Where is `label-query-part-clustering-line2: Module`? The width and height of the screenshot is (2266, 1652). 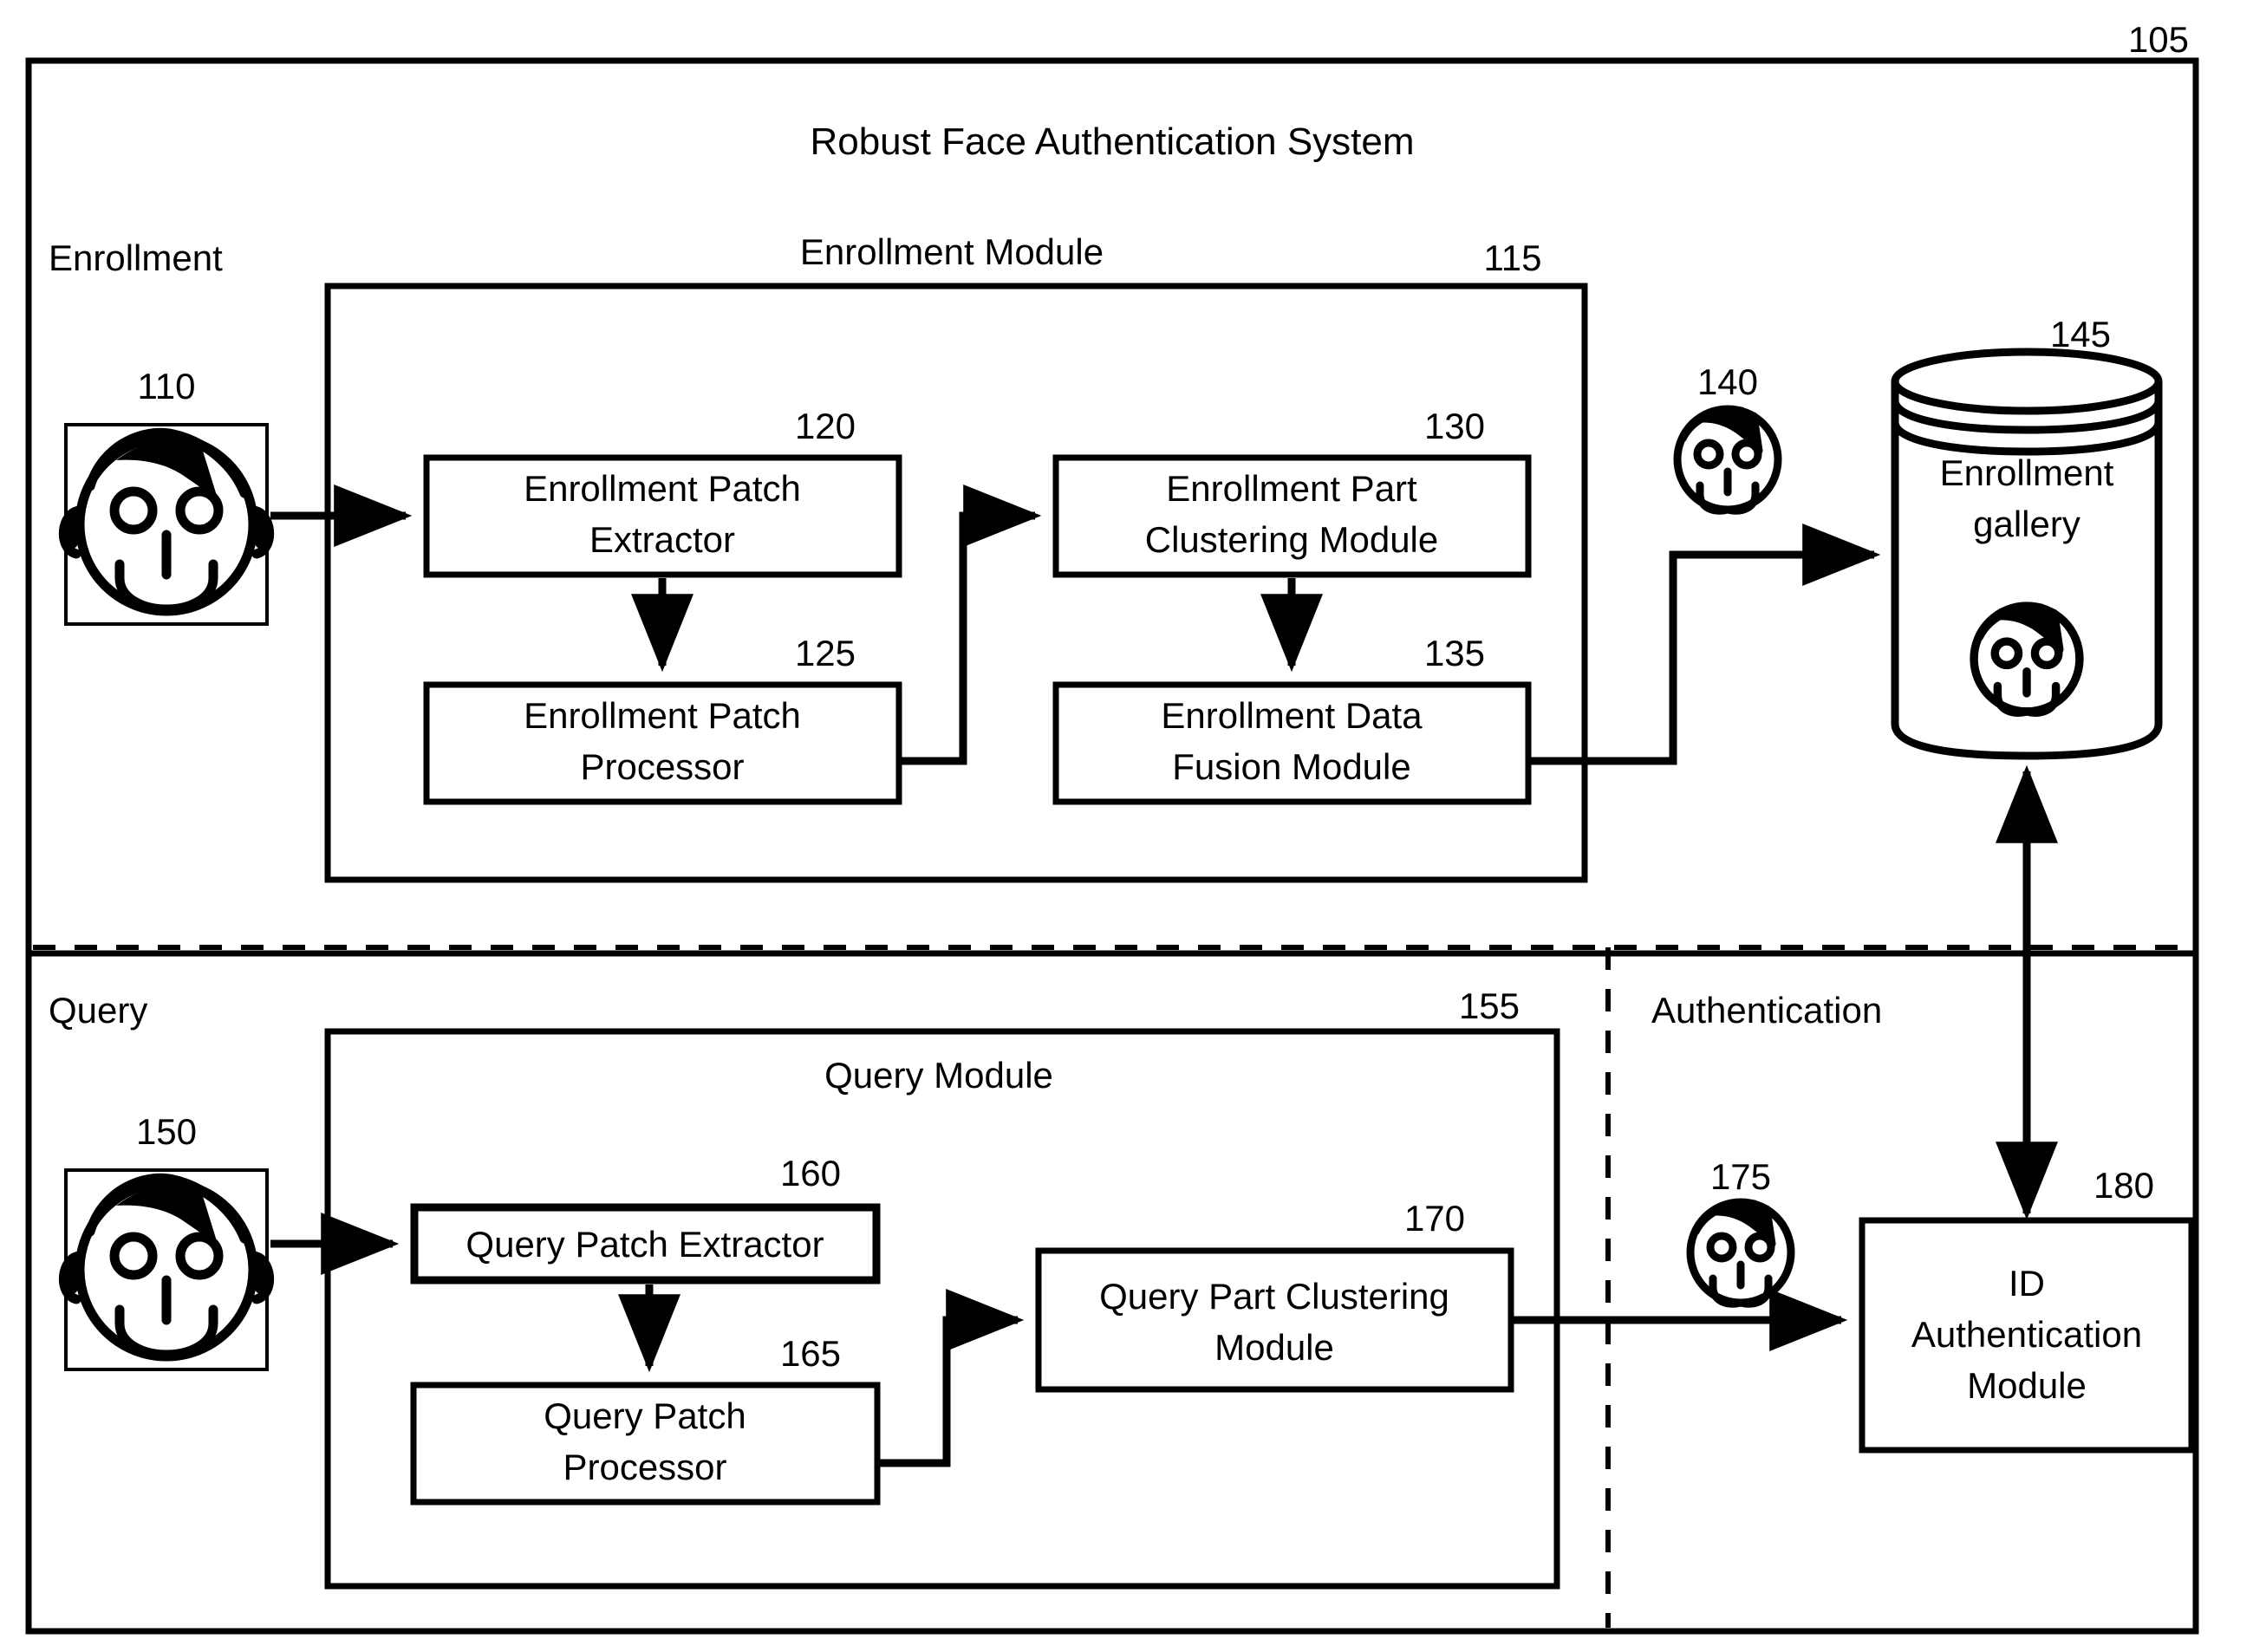
label-query-part-clustering-line2: Module is located at coordinates (1274, 1347).